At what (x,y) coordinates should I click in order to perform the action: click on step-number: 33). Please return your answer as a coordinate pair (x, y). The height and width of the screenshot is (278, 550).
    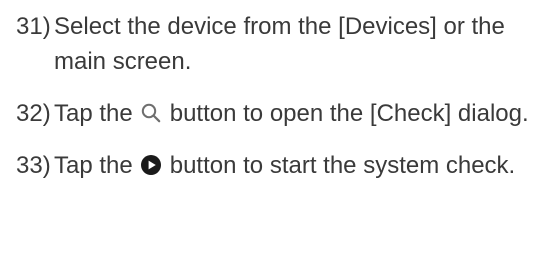
    Looking at the image, I should click on (33, 165).